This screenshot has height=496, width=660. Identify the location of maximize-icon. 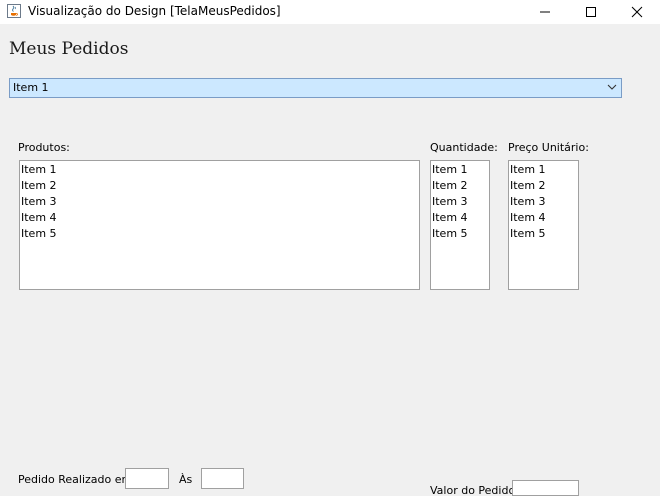
(591, 12).